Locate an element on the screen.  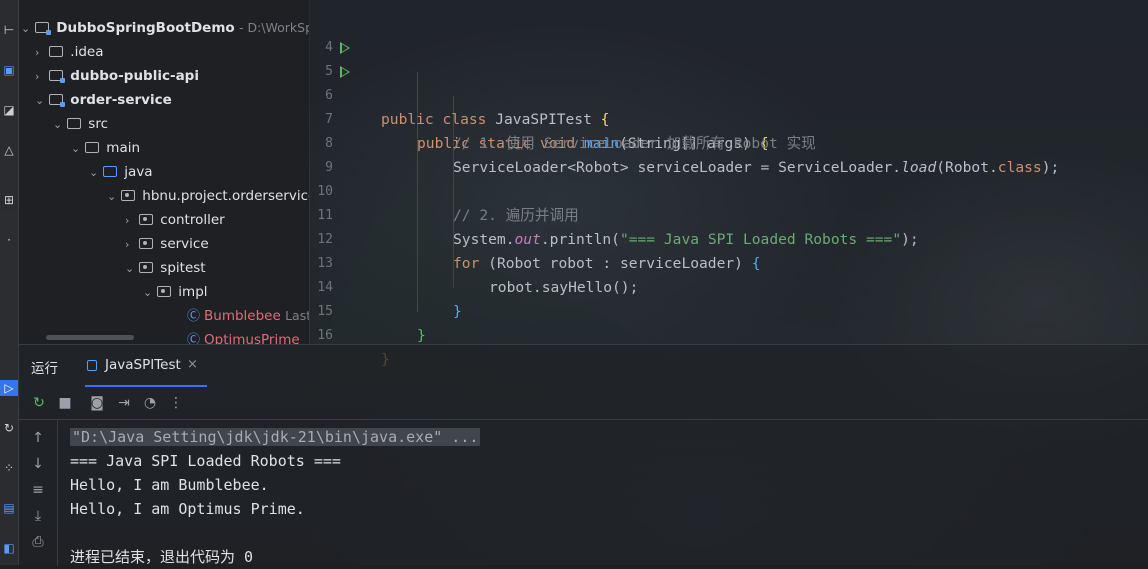
vcs-annotation: Last is located at coordinates (297, 315).